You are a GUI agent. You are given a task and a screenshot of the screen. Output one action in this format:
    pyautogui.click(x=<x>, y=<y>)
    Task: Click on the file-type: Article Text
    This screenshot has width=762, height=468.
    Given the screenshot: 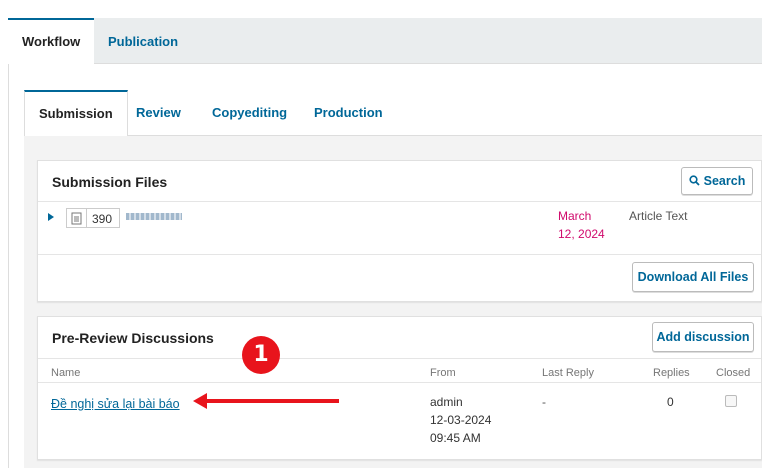 What is the action you would take?
    pyautogui.click(x=658, y=216)
    